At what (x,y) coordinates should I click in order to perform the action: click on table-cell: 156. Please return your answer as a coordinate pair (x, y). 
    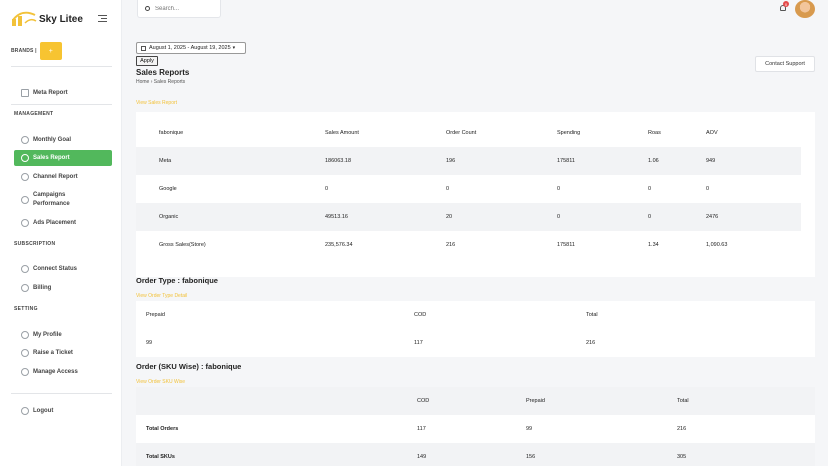
    Looking at the image, I should click on (531, 457).